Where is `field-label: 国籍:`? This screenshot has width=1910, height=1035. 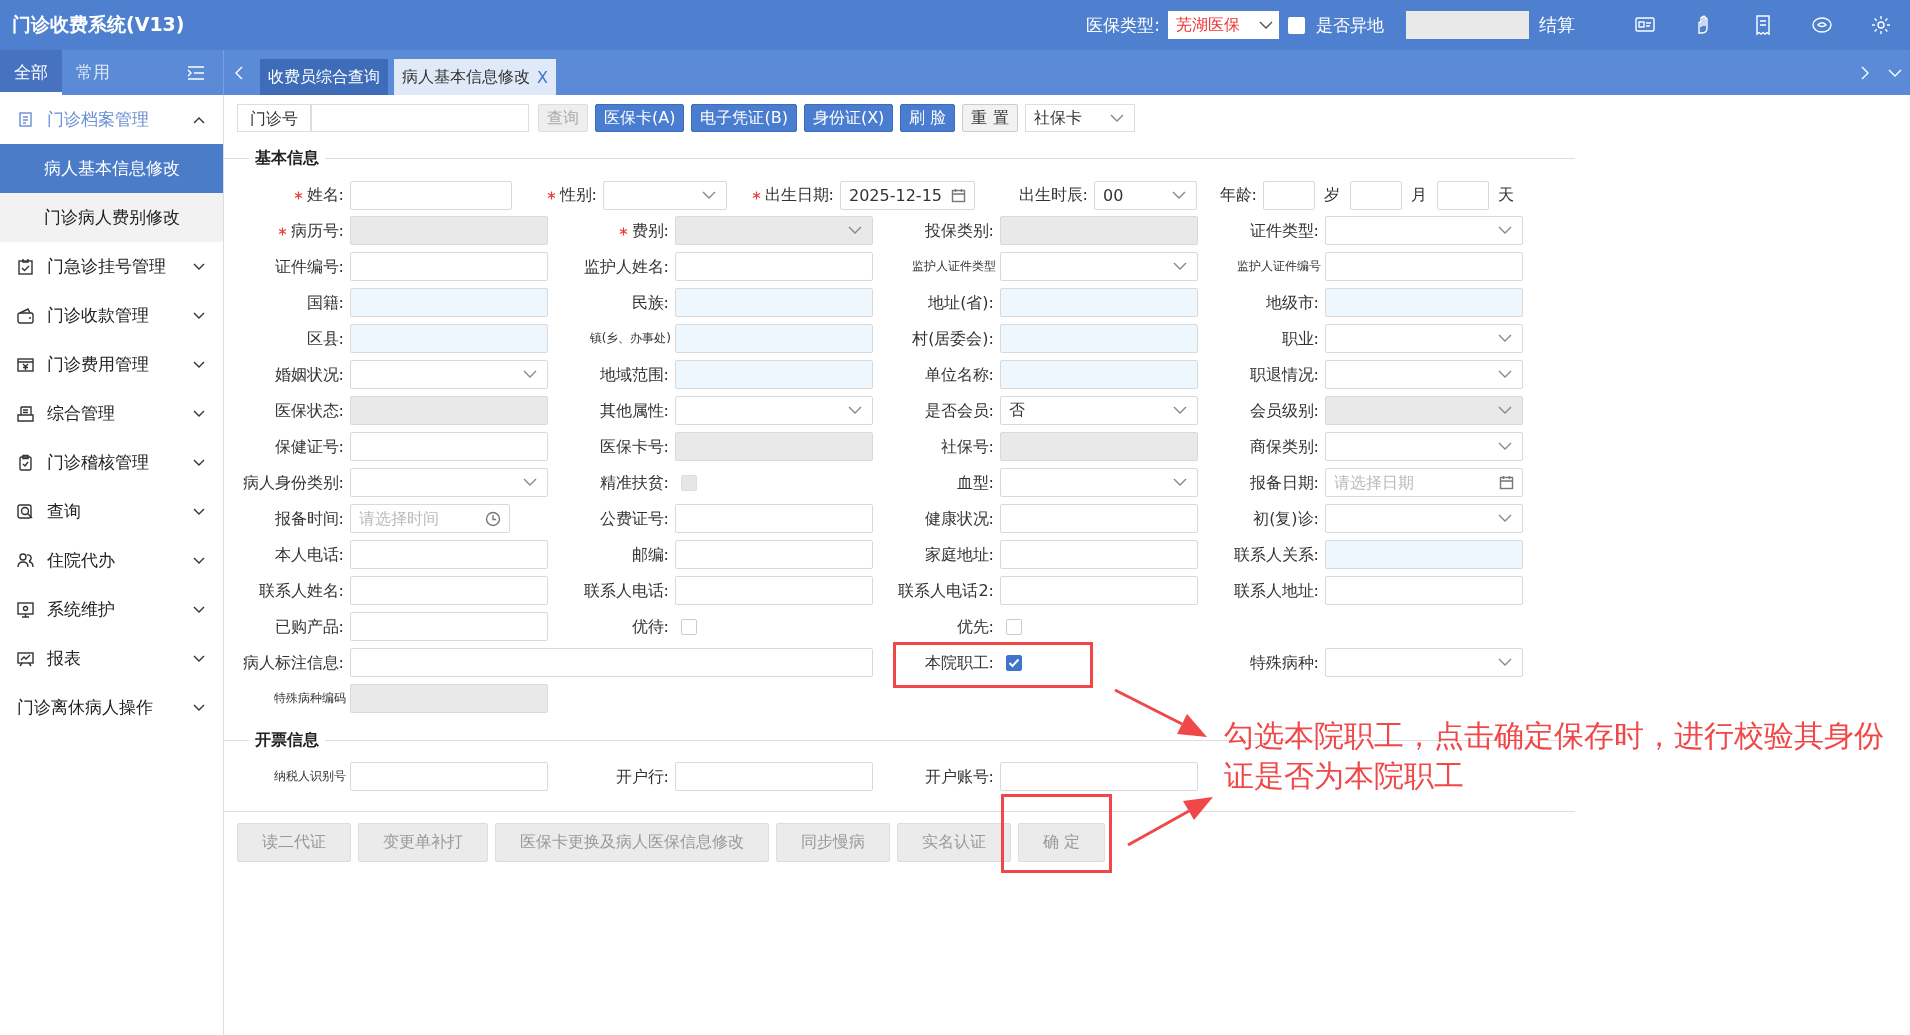
field-label: 国籍: is located at coordinates (325, 303).